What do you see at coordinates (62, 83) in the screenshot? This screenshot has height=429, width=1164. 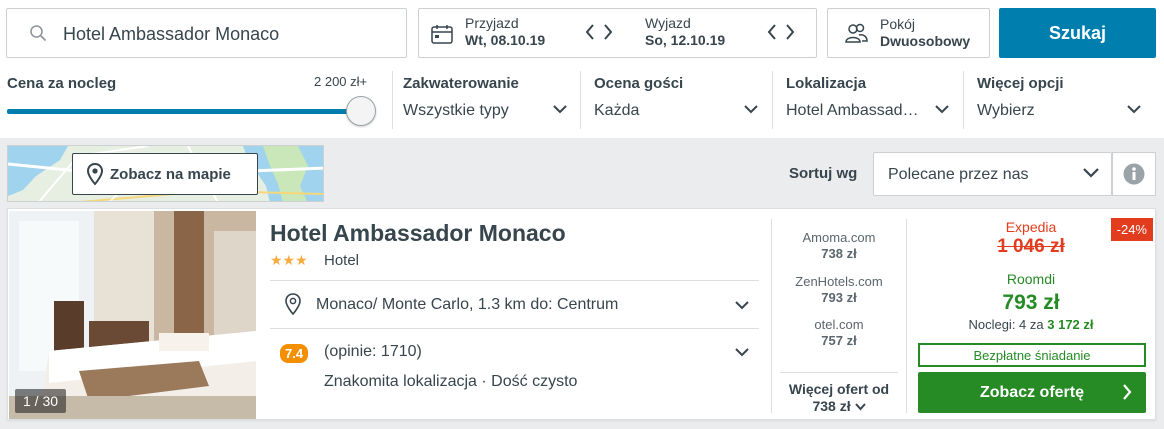 I see `price-filter-label: Cena za nocleg` at bounding box center [62, 83].